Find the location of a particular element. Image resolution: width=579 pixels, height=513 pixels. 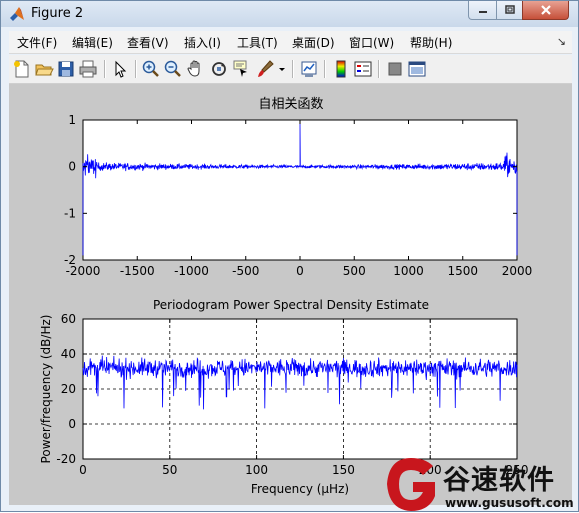

matlab-logo-icon is located at coordinates (17, 14).